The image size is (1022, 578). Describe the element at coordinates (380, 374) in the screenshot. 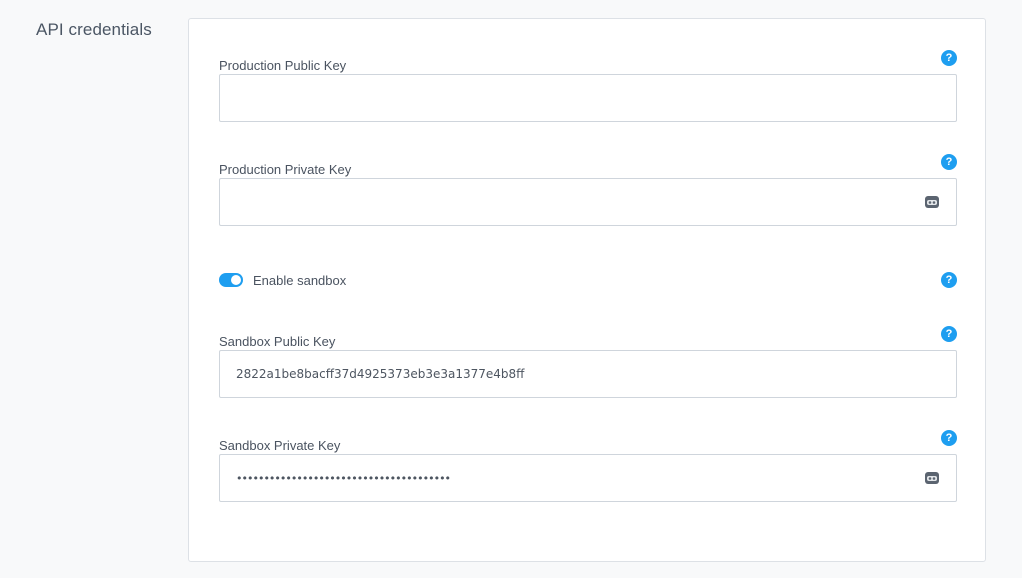

I see `sandbox-public-key-value: 2822a1be8bacff37d4925373eb3e3a1377e4b8ff` at that location.